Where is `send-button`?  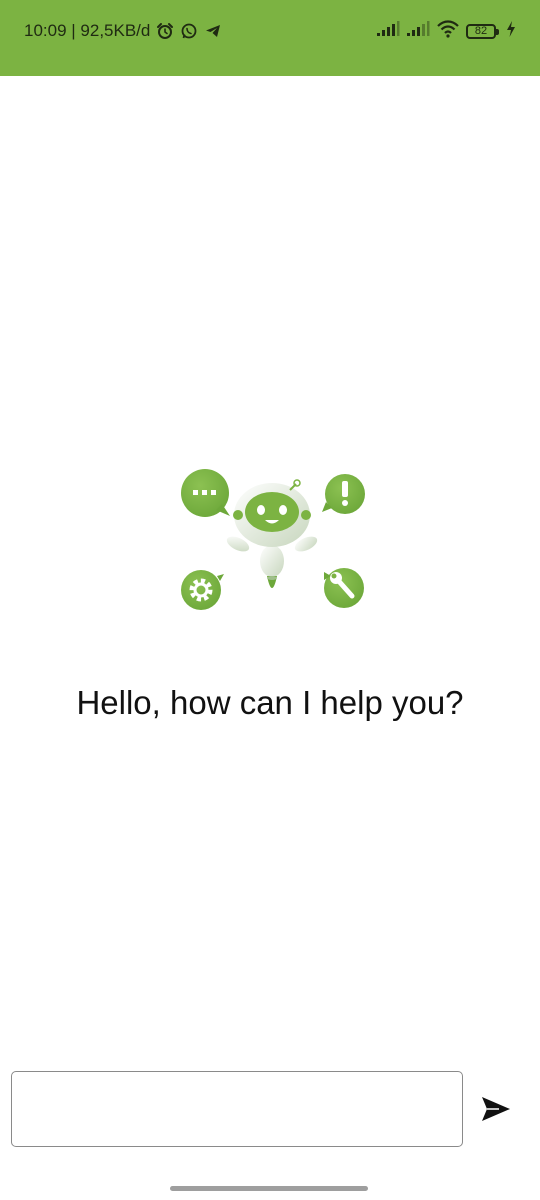 send-button is located at coordinates (496, 1109).